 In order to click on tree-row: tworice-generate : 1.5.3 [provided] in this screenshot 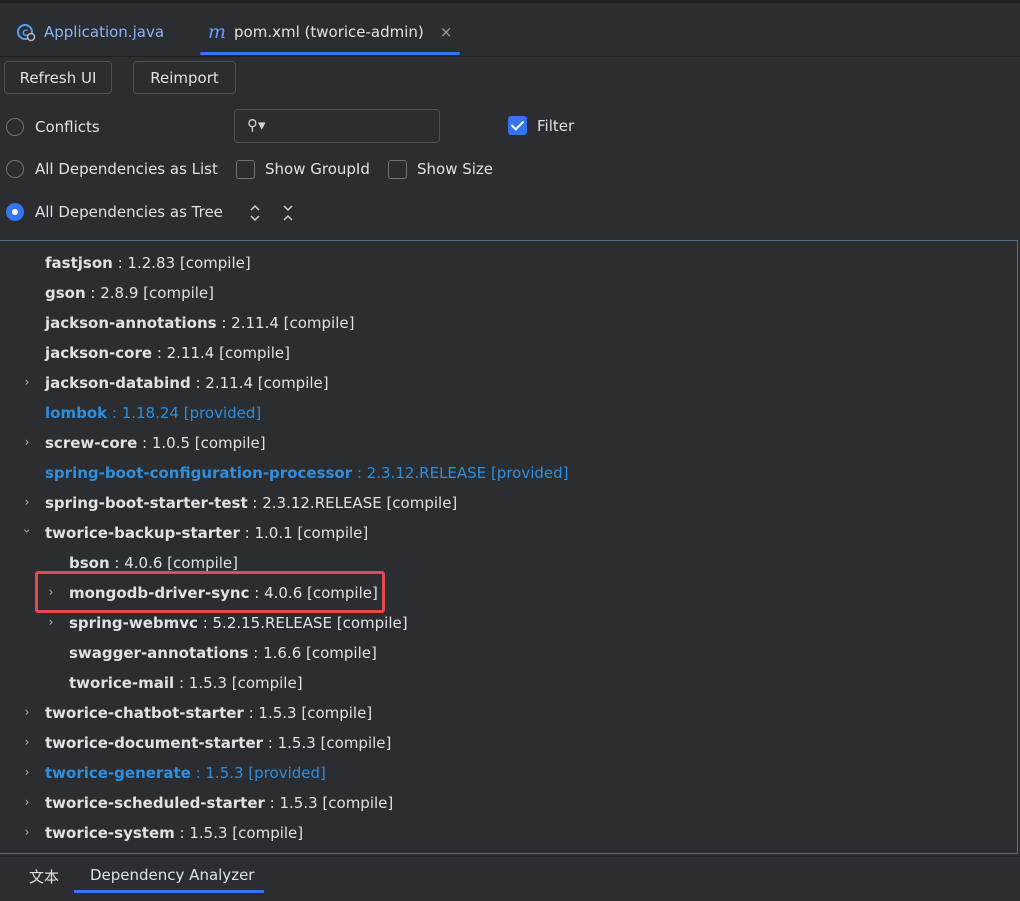, I will do `click(185, 773)`.